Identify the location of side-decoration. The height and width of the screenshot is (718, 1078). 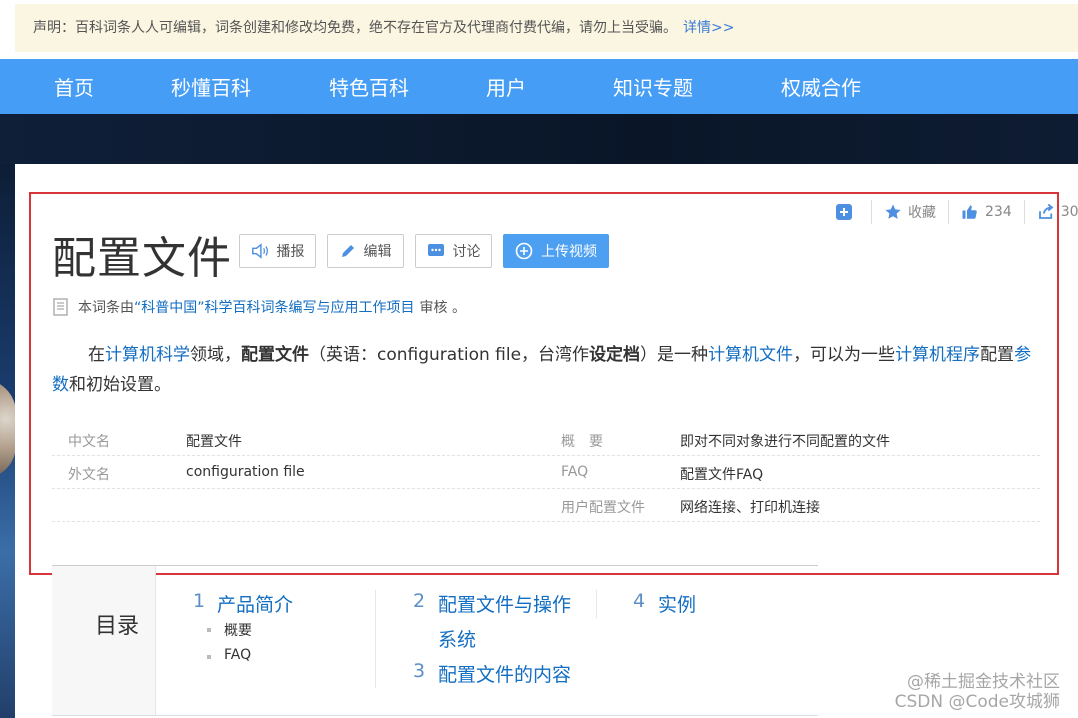
(8, 441).